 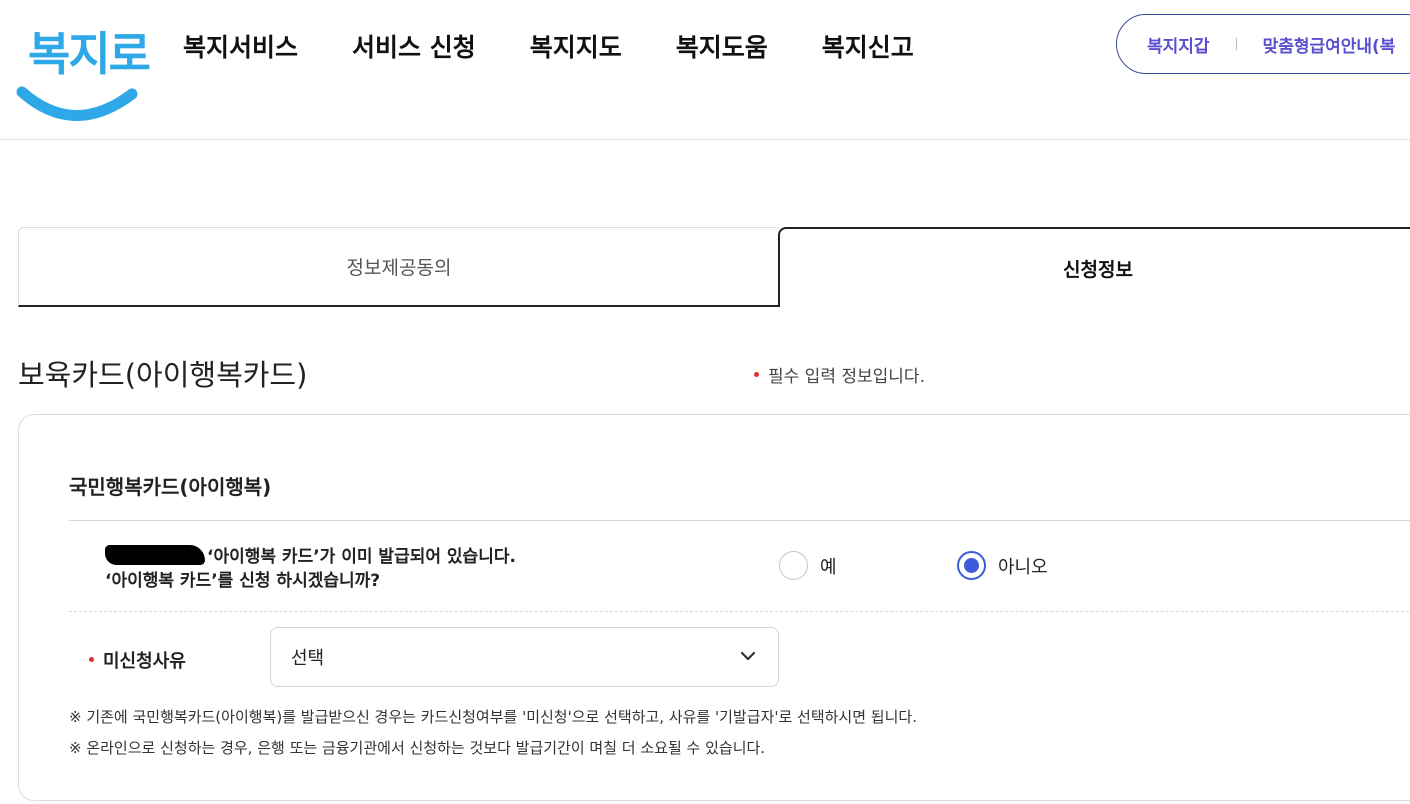 I want to click on reason-label-text: 미신청사유, so click(x=144, y=661).